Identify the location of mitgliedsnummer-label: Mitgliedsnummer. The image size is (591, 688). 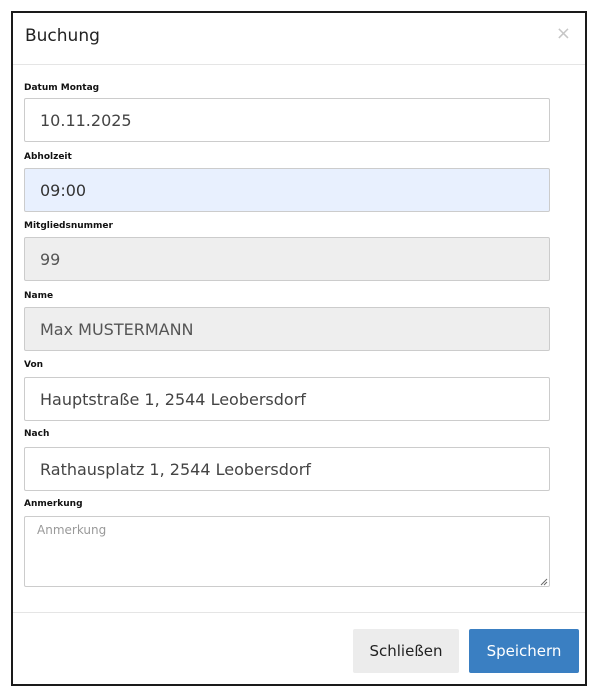
(68, 226).